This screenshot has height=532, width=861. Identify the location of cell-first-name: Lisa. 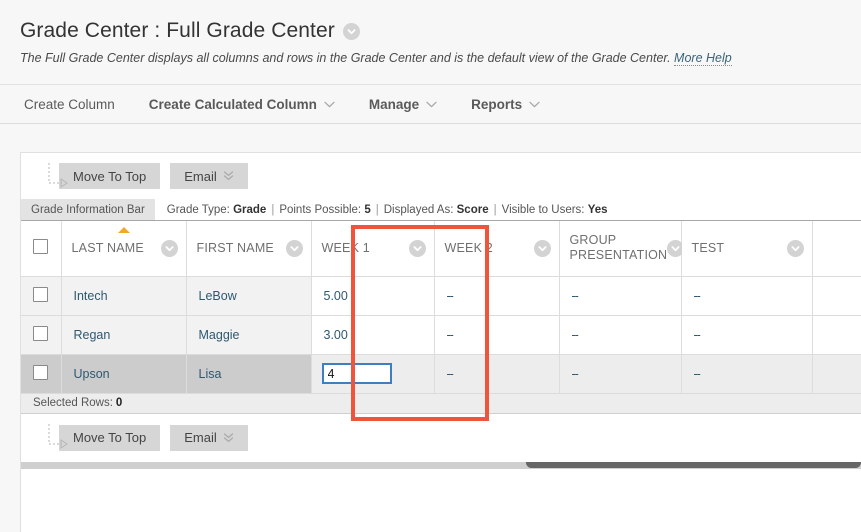
(249, 374).